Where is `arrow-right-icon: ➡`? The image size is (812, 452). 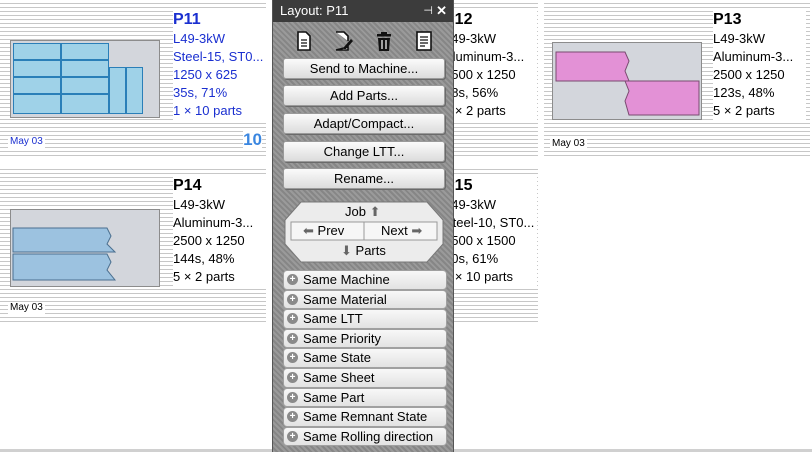
arrow-right-icon: ➡ is located at coordinates (417, 230).